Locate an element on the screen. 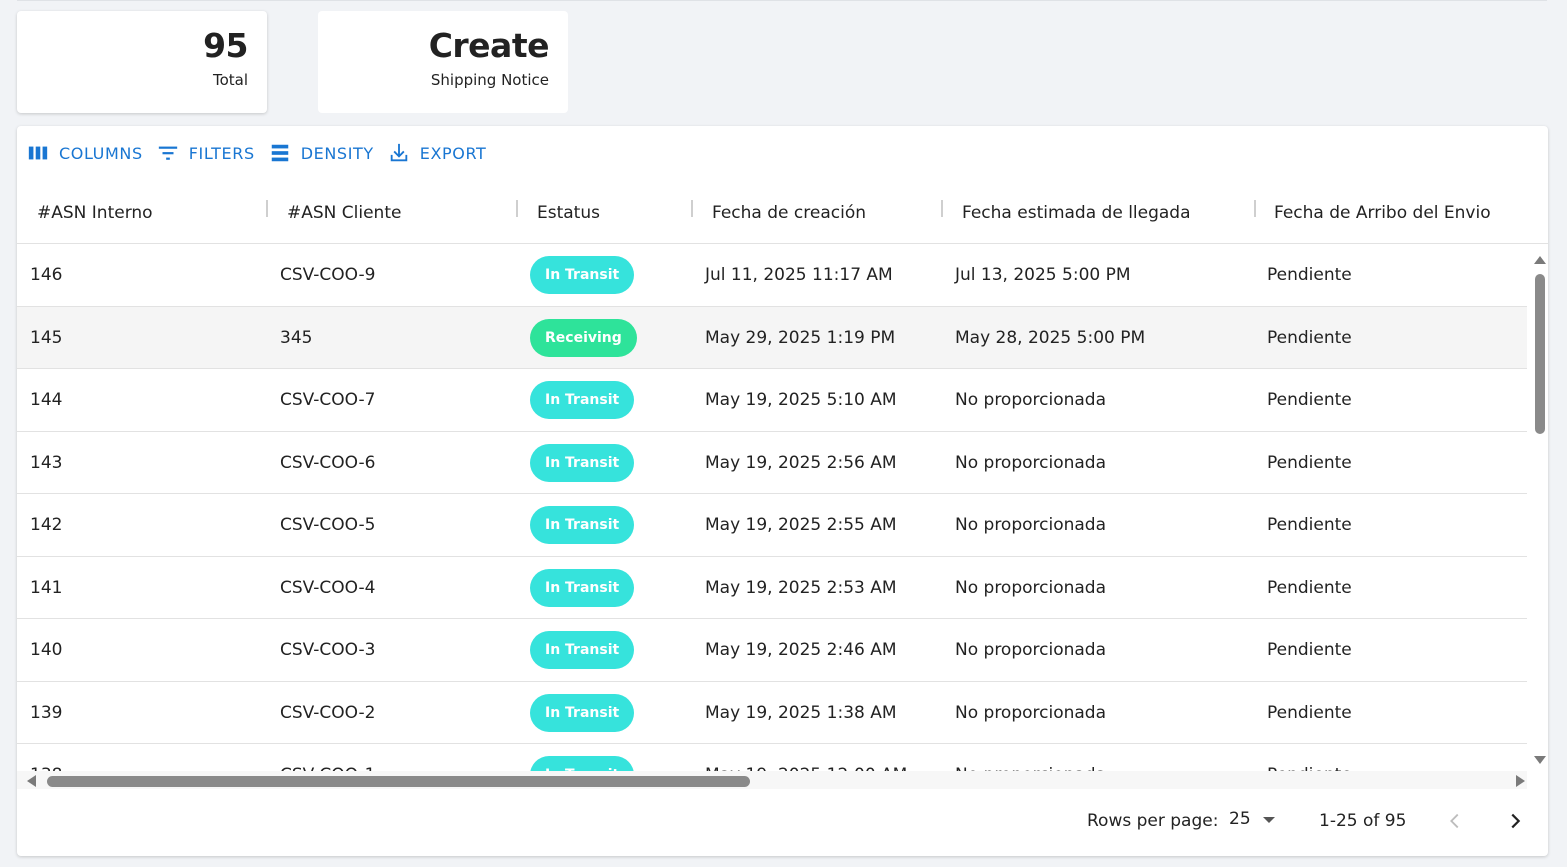 The width and height of the screenshot is (1567, 867). horizontal-scroll-thumb is located at coordinates (398, 781).